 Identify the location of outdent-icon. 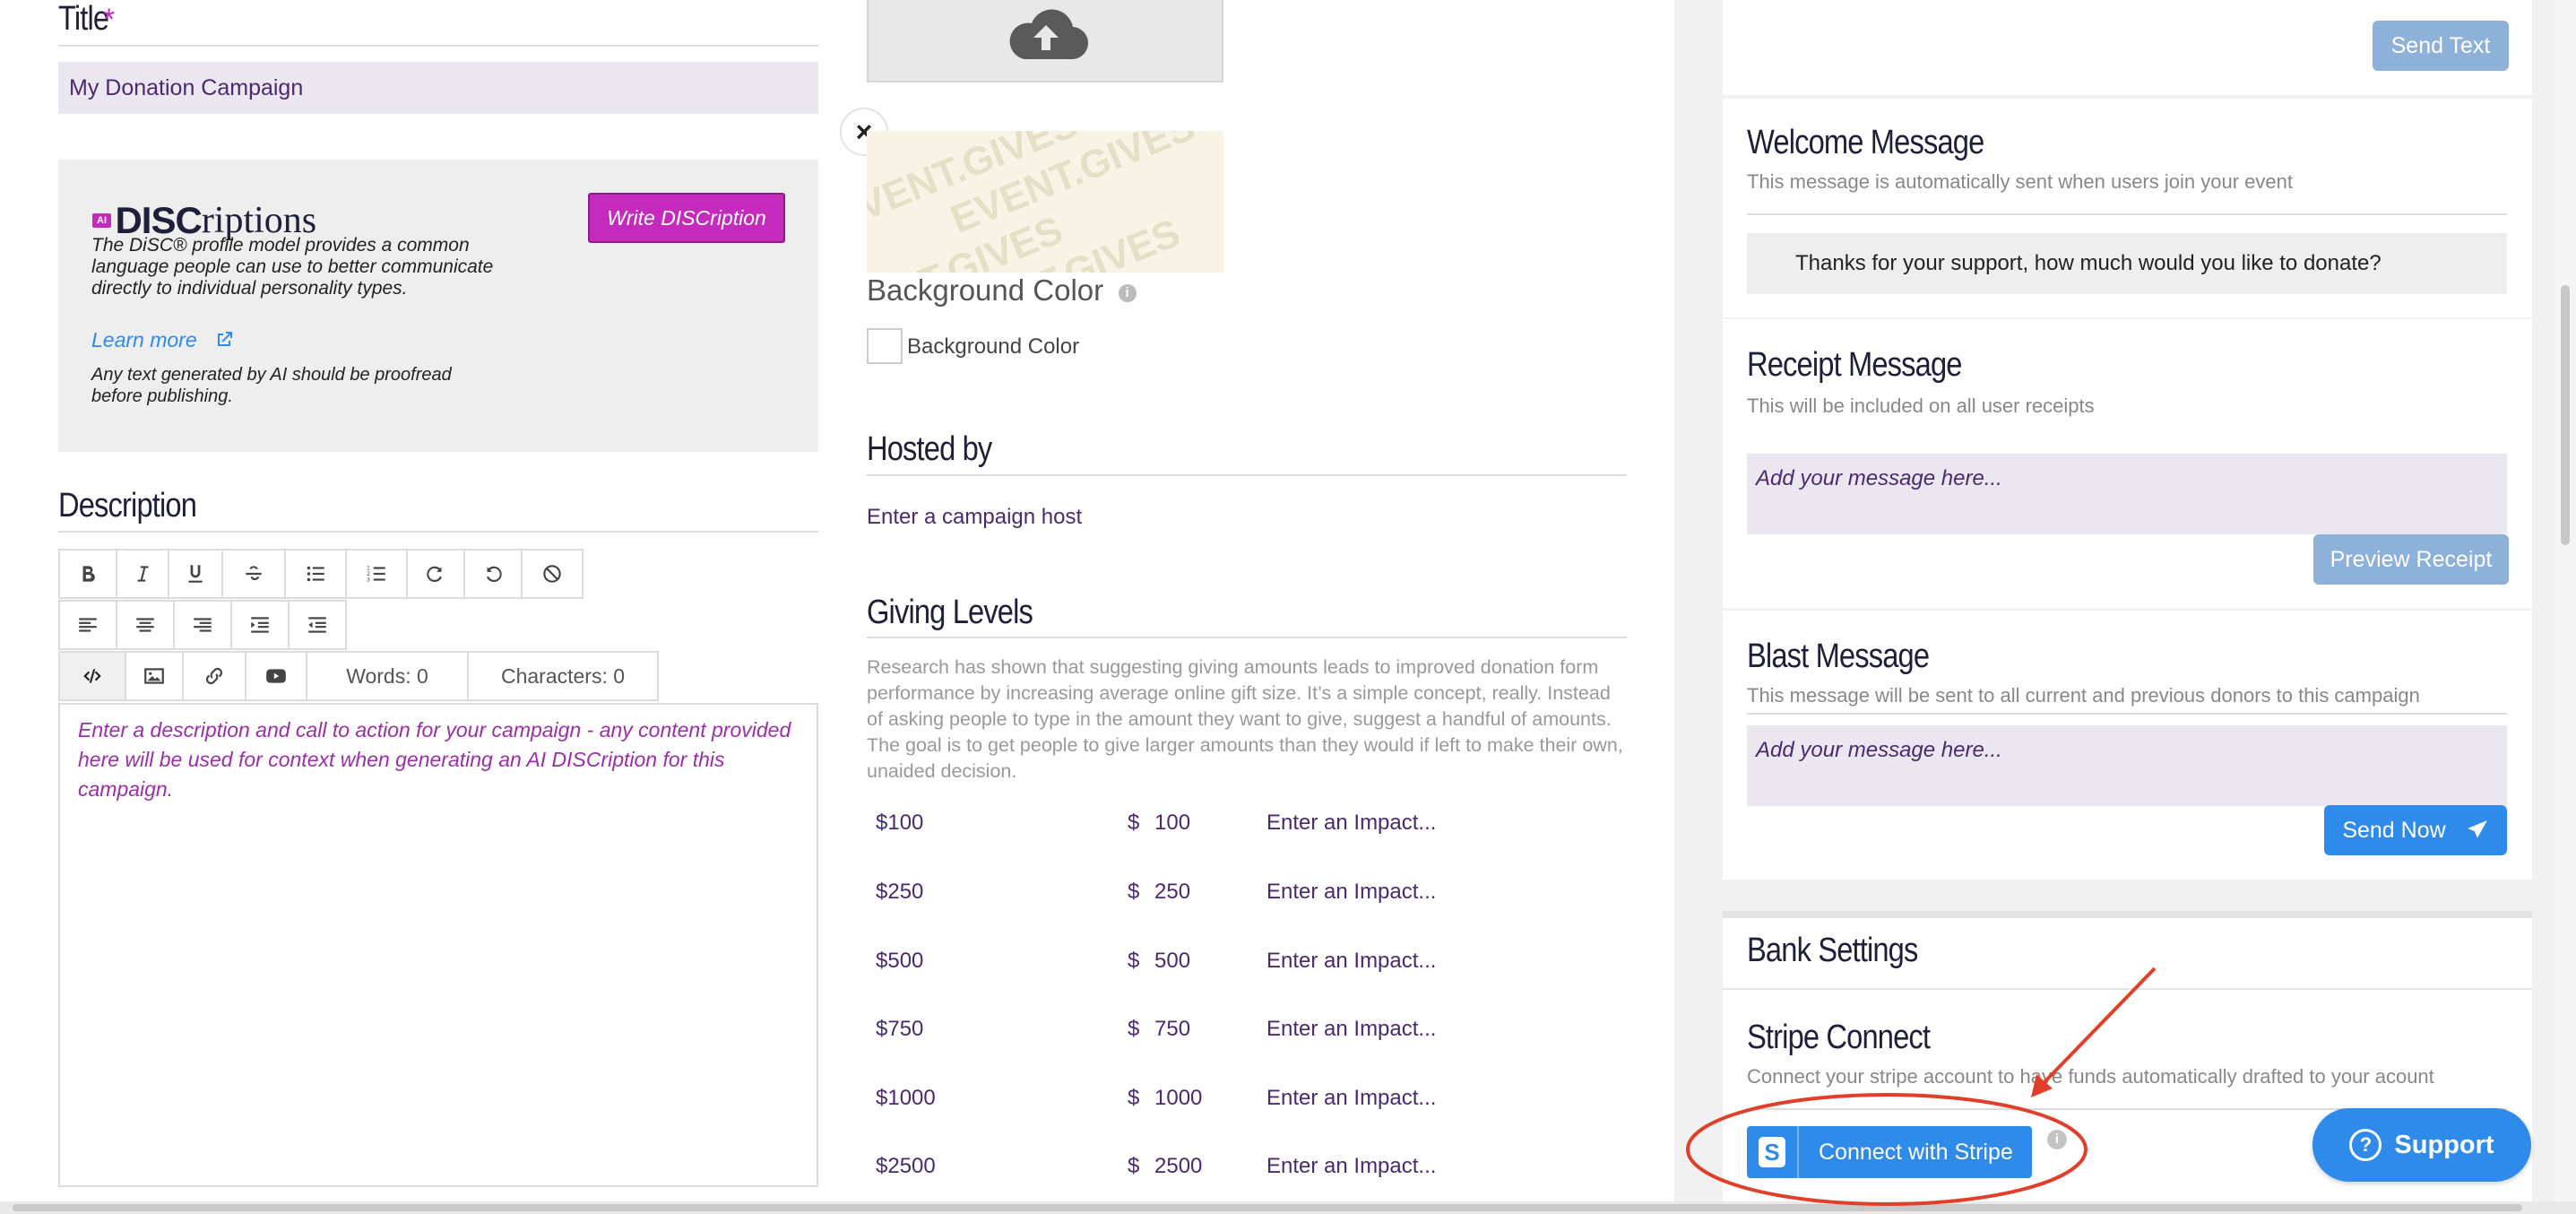
(317, 625).